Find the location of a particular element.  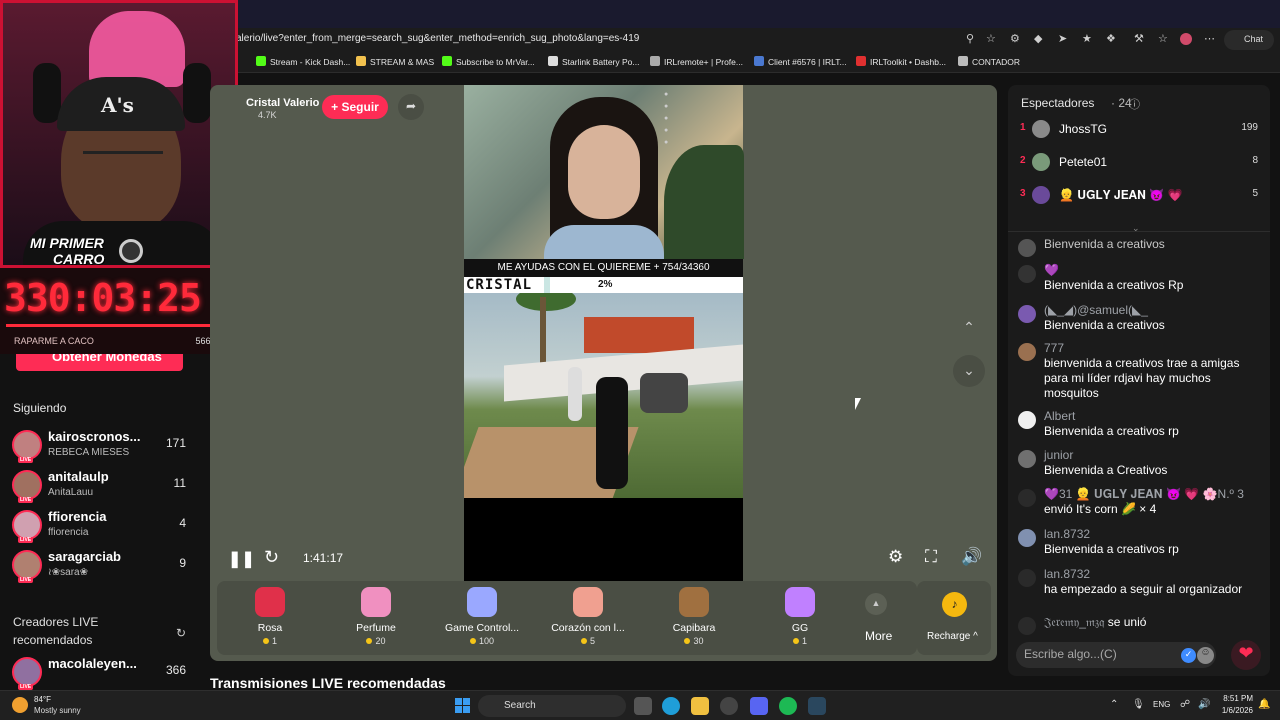

bookmark-item: STREAM & MAS is located at coordinates (395, 61).